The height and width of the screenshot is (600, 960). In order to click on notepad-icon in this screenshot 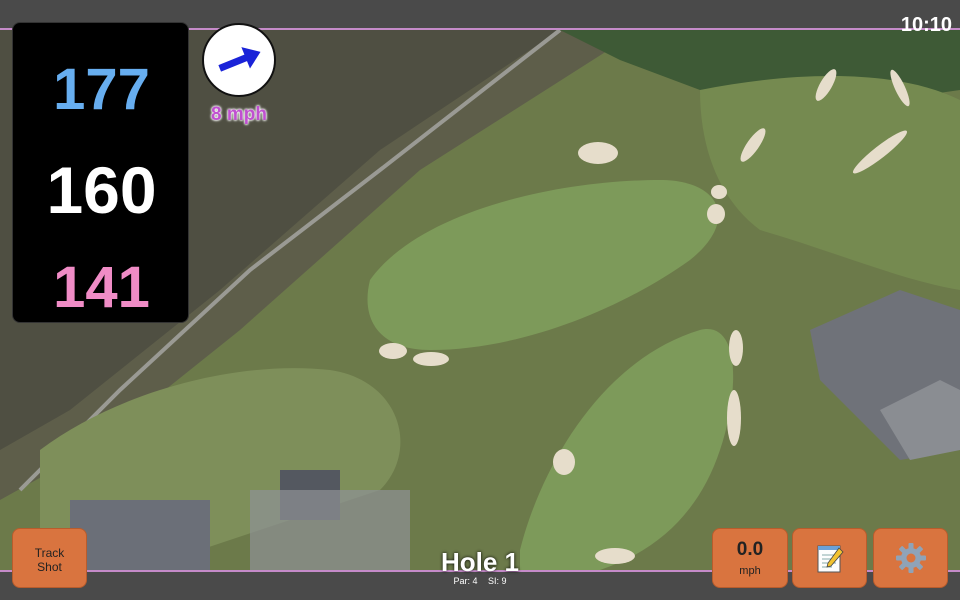, I will do `click(830, 559)`.